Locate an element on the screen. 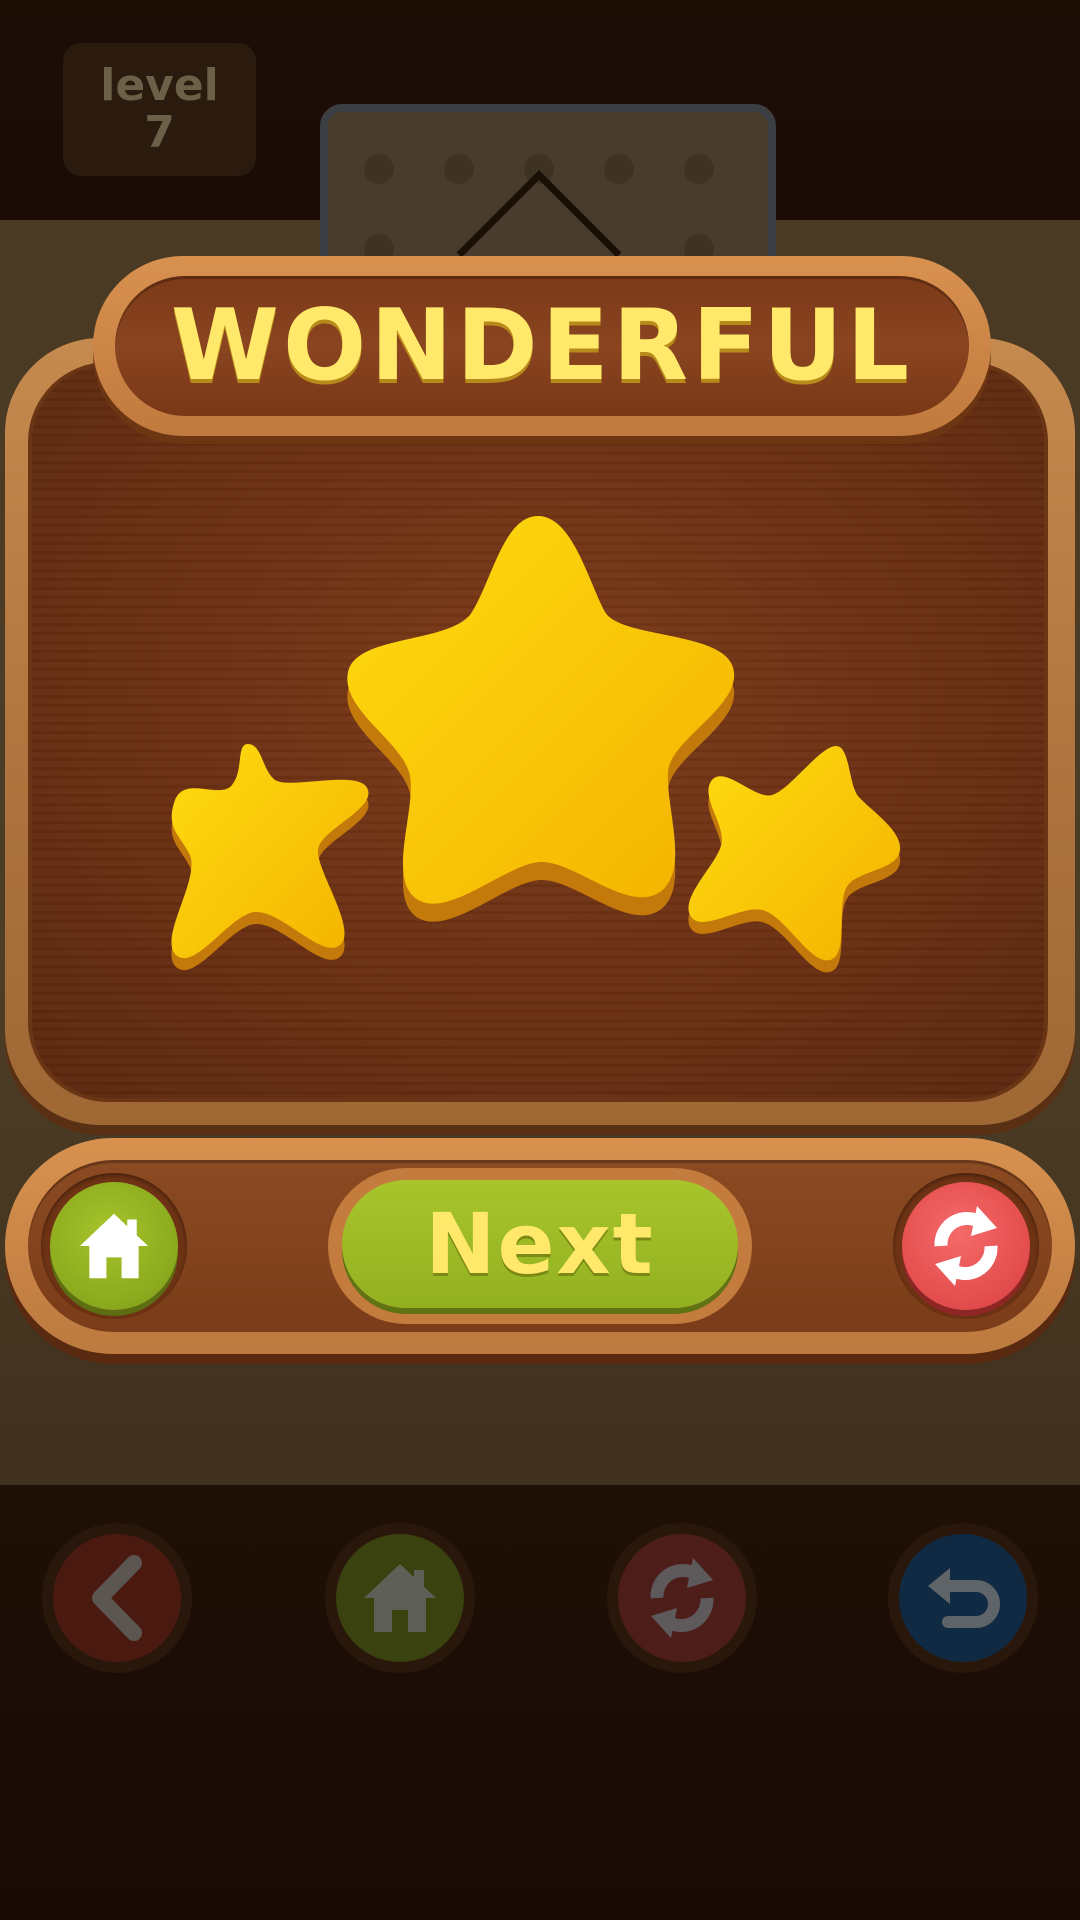 The height and width of the screenshot is (1920, 1080). next-button: Next is located at coordinates (540, 1244).